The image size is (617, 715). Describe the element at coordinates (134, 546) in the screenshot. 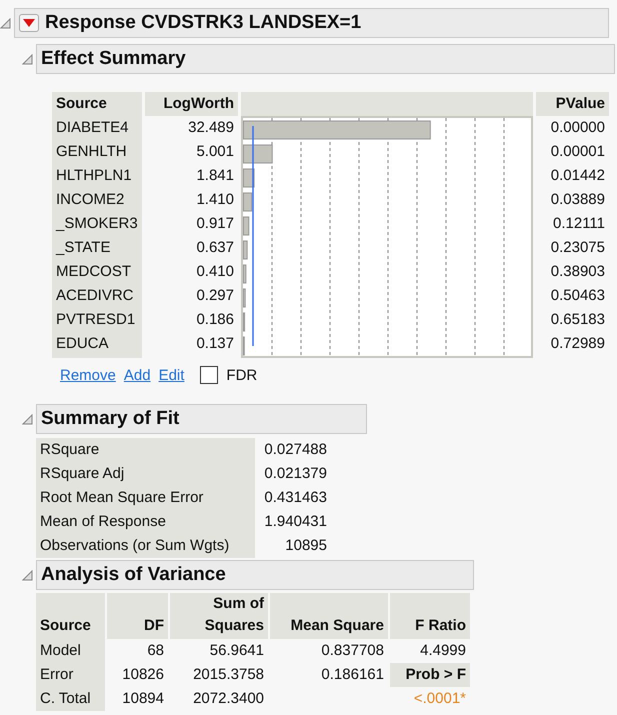

I see `table-cell-text: Observations (or Sum Wgts)` at that location.